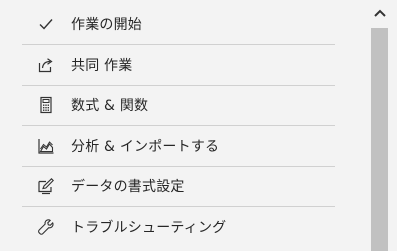 Image resolution: width=397 pixels, height=251 pixels. I want to click on vertical-scrollbar, so click(379, 125).